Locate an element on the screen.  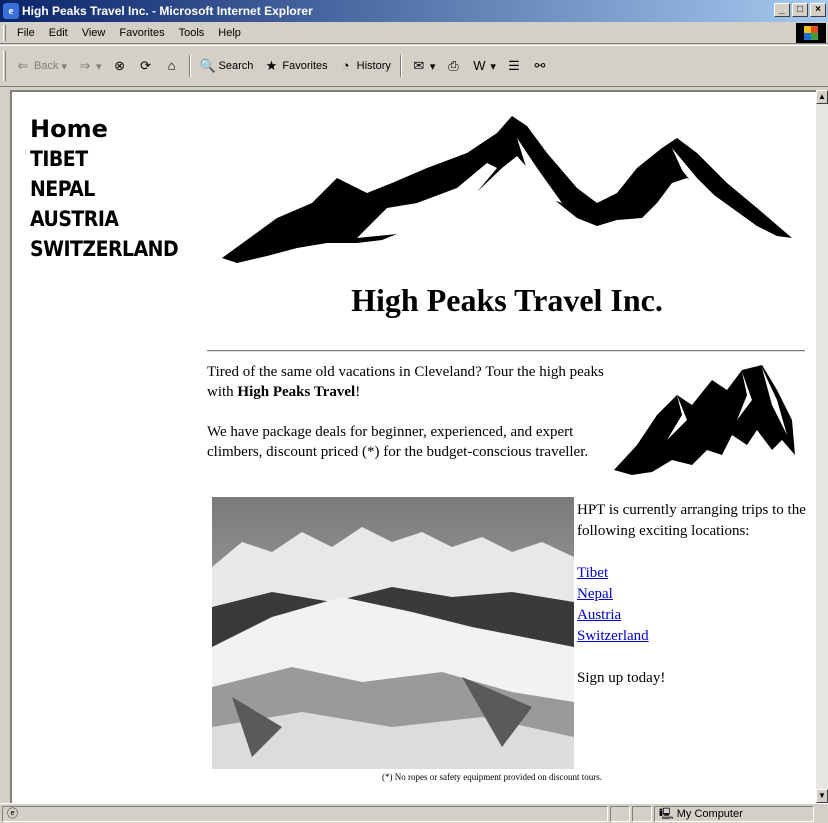
close-button: × is located at coordinates (818, 10).